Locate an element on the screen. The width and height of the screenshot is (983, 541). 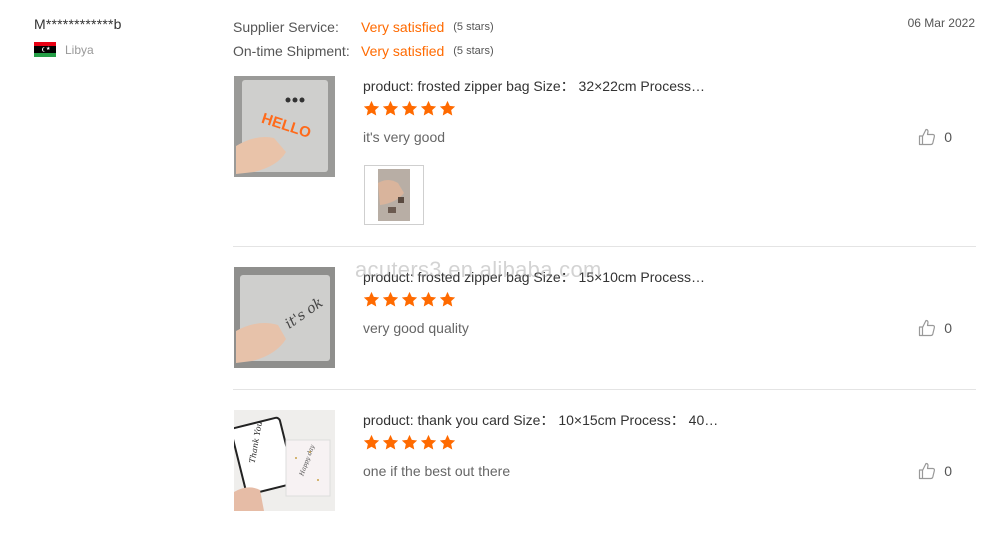
libya-flag-icon: ★ is located at coordinates (45, 49).